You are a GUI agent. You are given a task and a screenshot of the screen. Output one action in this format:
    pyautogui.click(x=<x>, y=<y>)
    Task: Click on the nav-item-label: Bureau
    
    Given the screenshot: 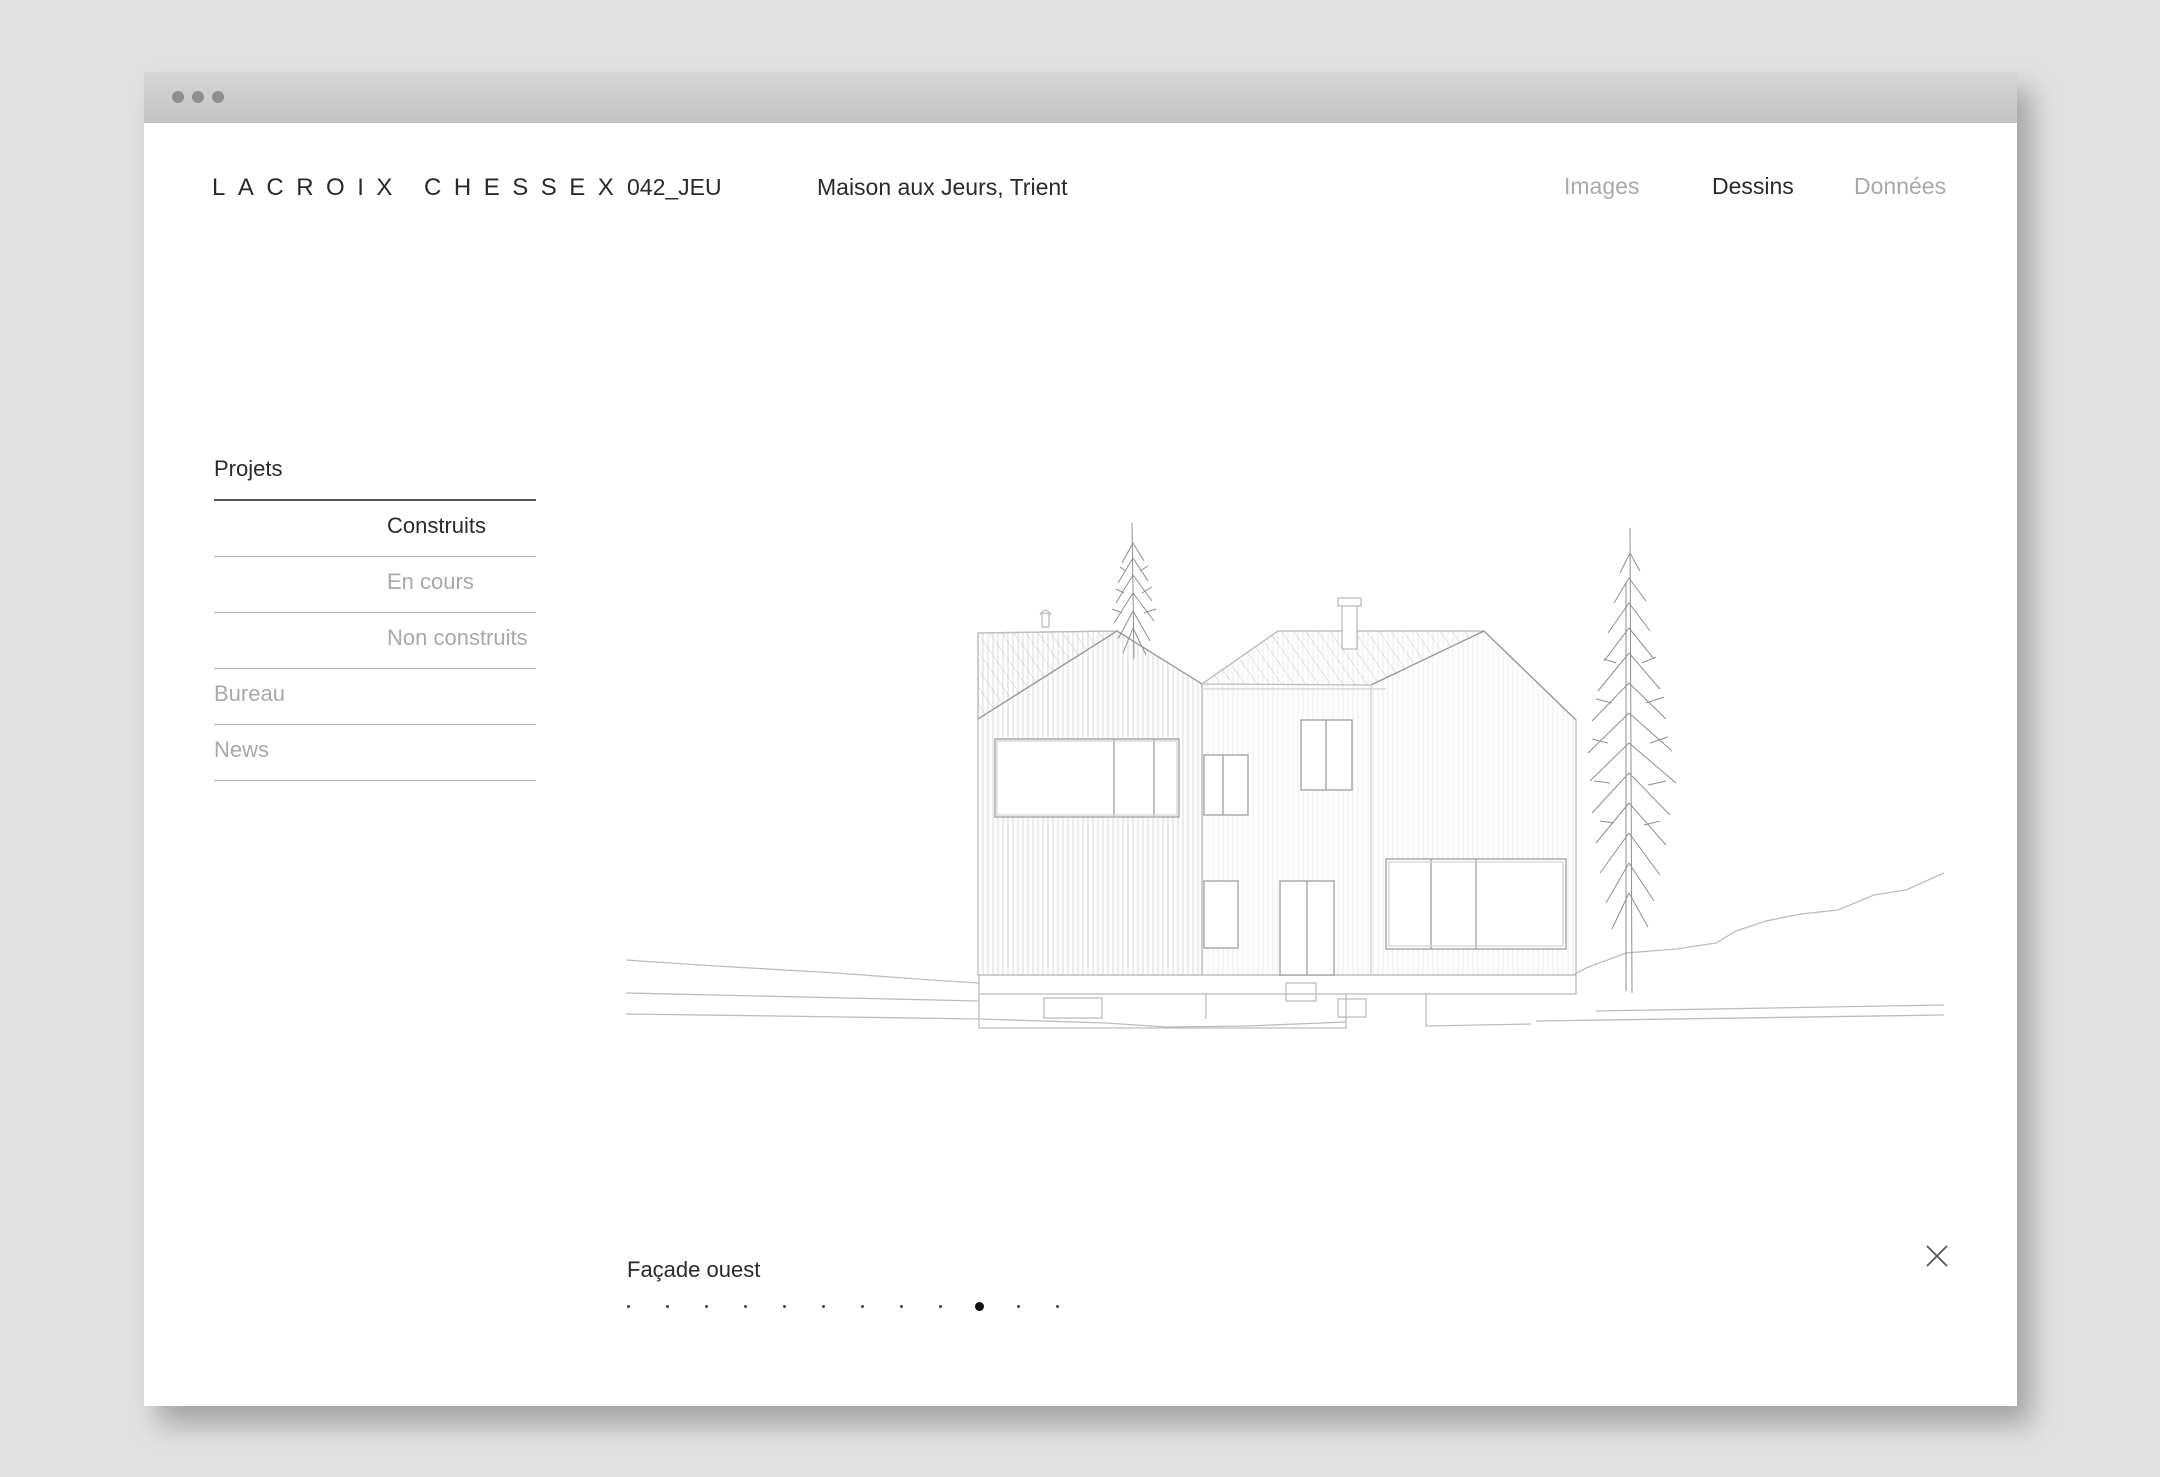 What is the action you would take?
    pyautogui.click(x=249, y=693)
    